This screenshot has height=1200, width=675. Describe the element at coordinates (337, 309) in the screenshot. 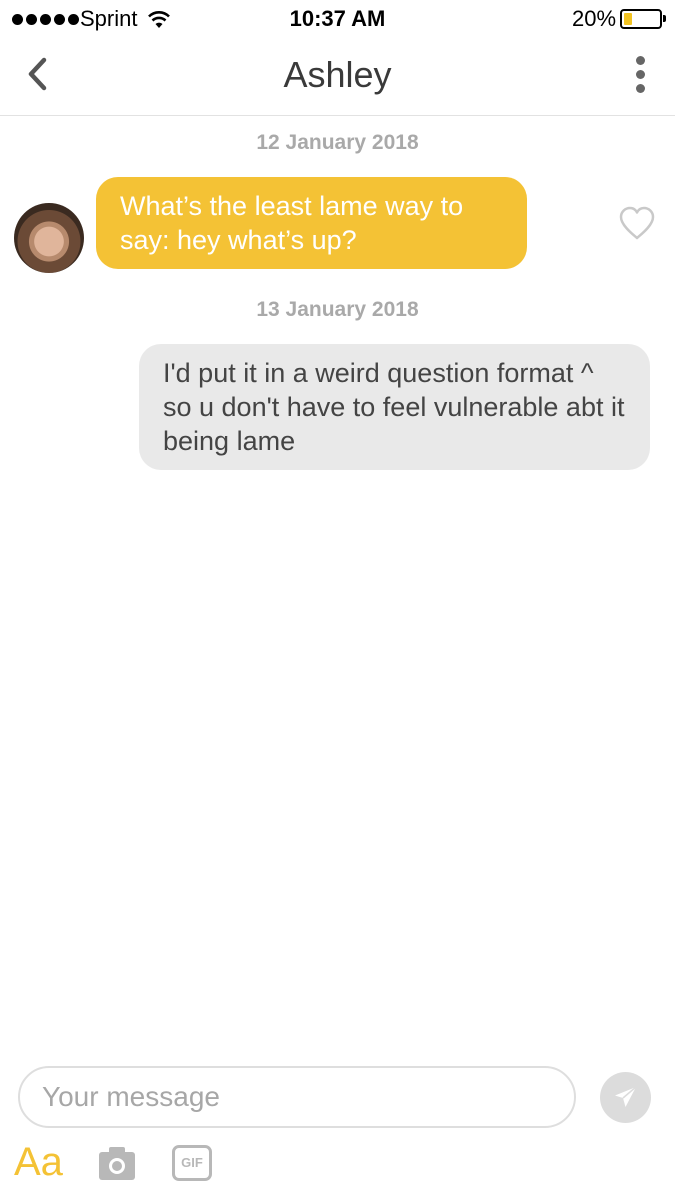

I see `date-separator: 13 January 2018` at that location.